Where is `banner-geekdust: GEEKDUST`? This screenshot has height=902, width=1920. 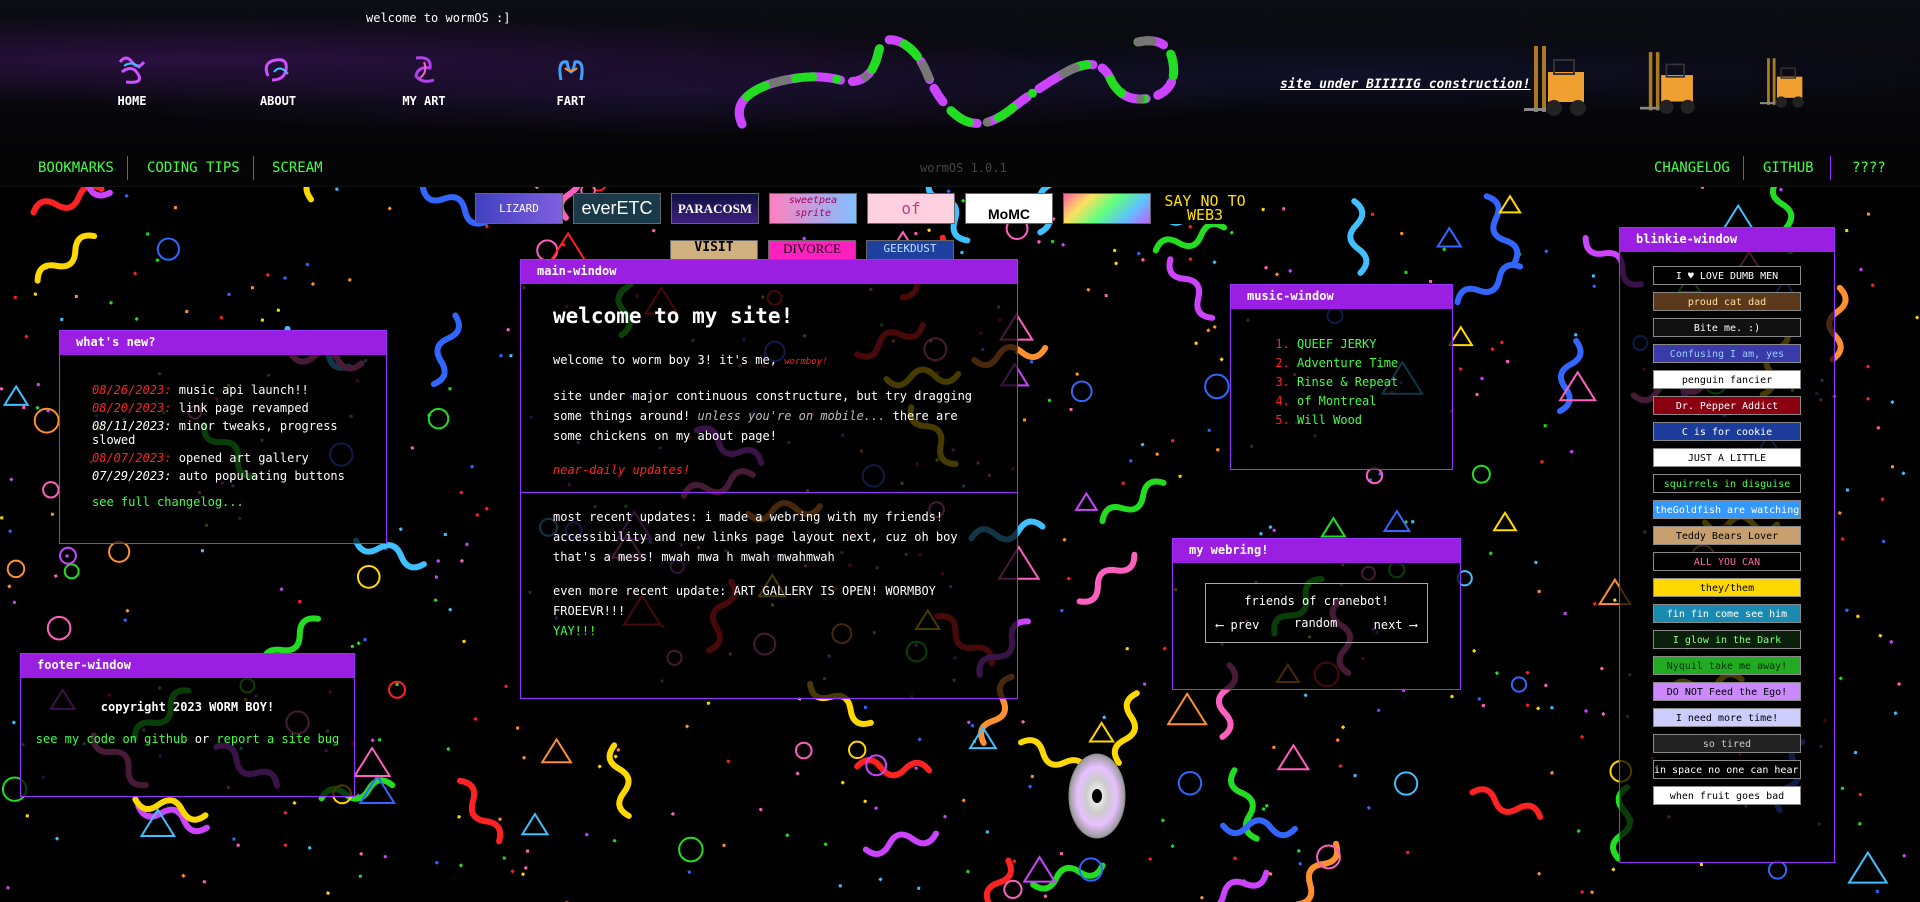
banner-geekdust: GEEKDUST is located at coordinates (910, 250).